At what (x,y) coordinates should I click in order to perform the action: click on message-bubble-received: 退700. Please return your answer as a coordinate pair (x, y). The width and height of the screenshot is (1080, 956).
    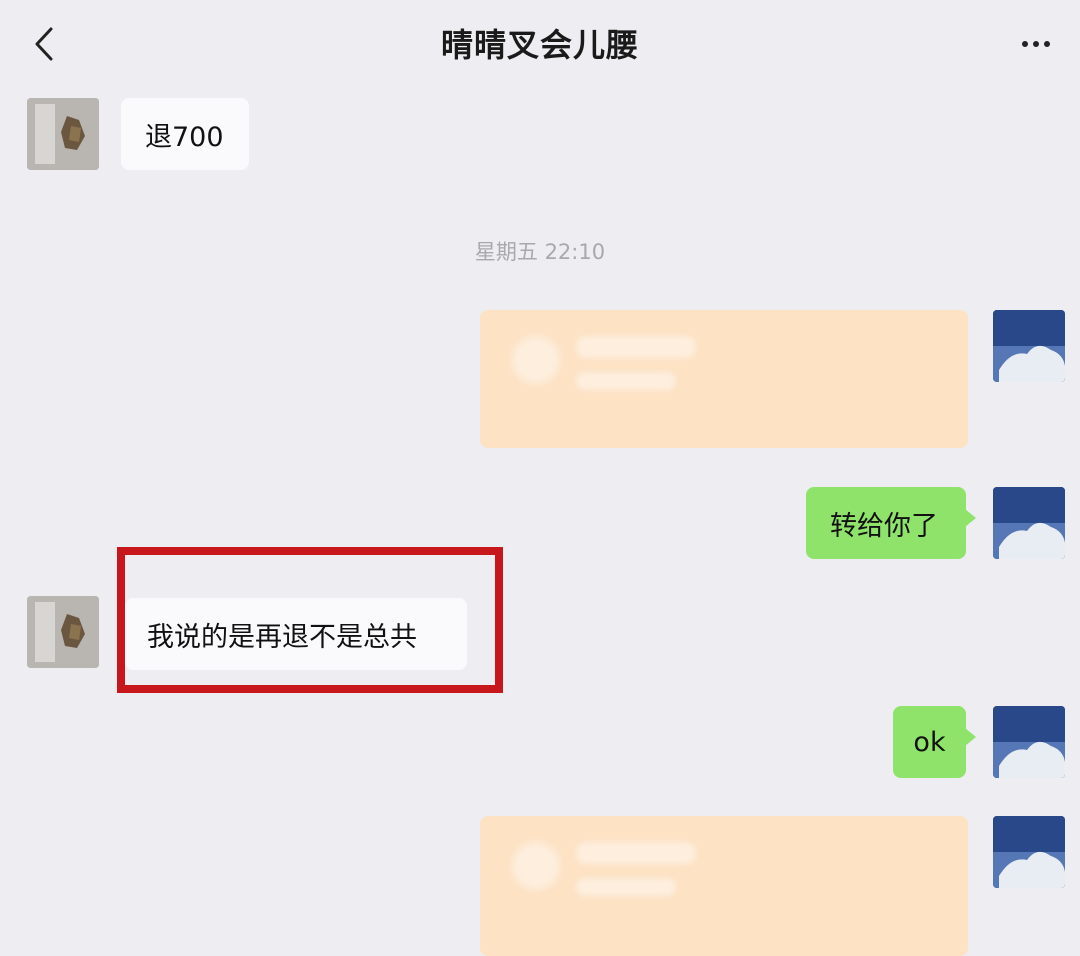
    Looking at the image, I should click on (185, 134).